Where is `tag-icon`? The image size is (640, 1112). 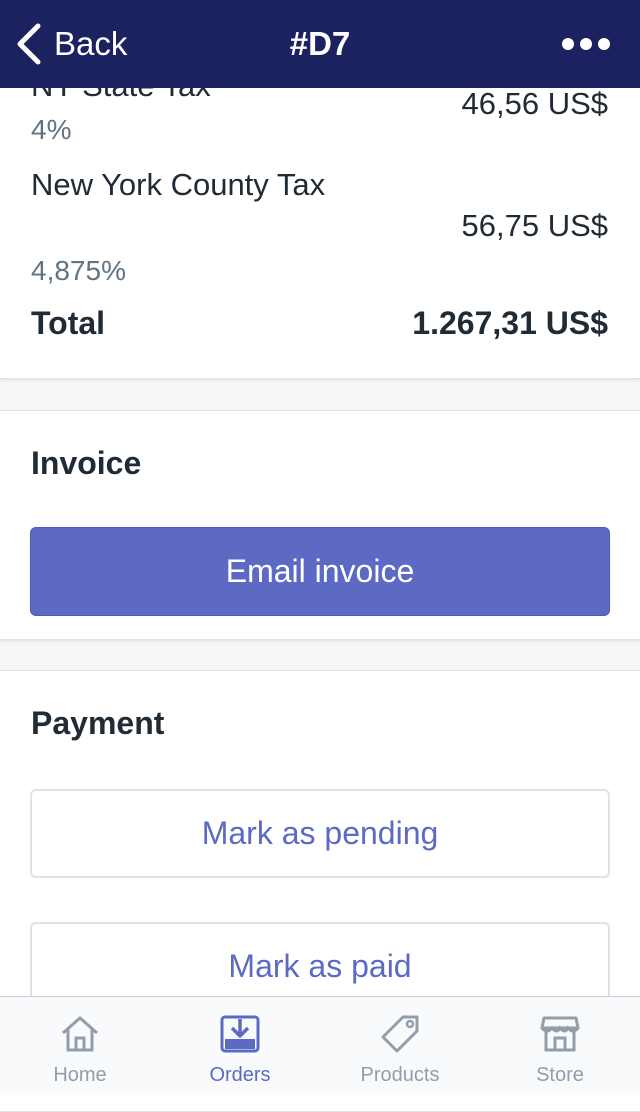
tag-icon is located at coordinates (400, 1034).